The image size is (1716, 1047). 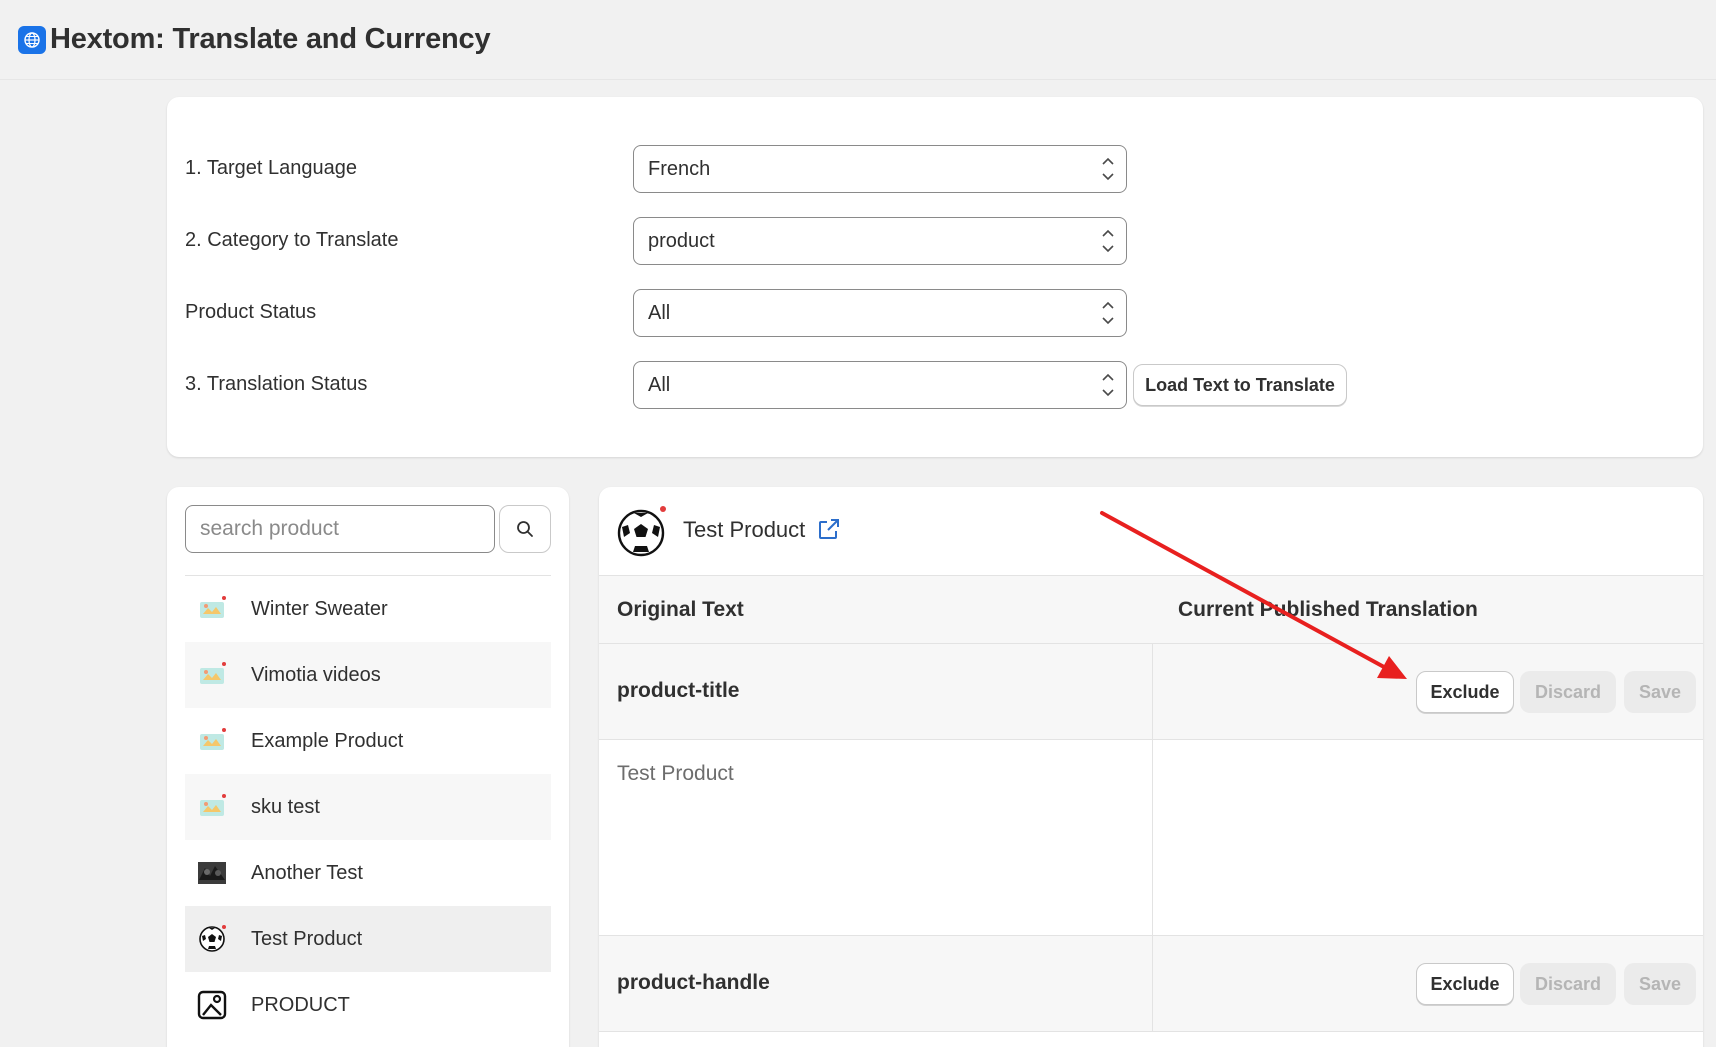 What do you see at coordinates (340, 529) in the screenshot?
I see `search-input` at bounding box center [340, 529].